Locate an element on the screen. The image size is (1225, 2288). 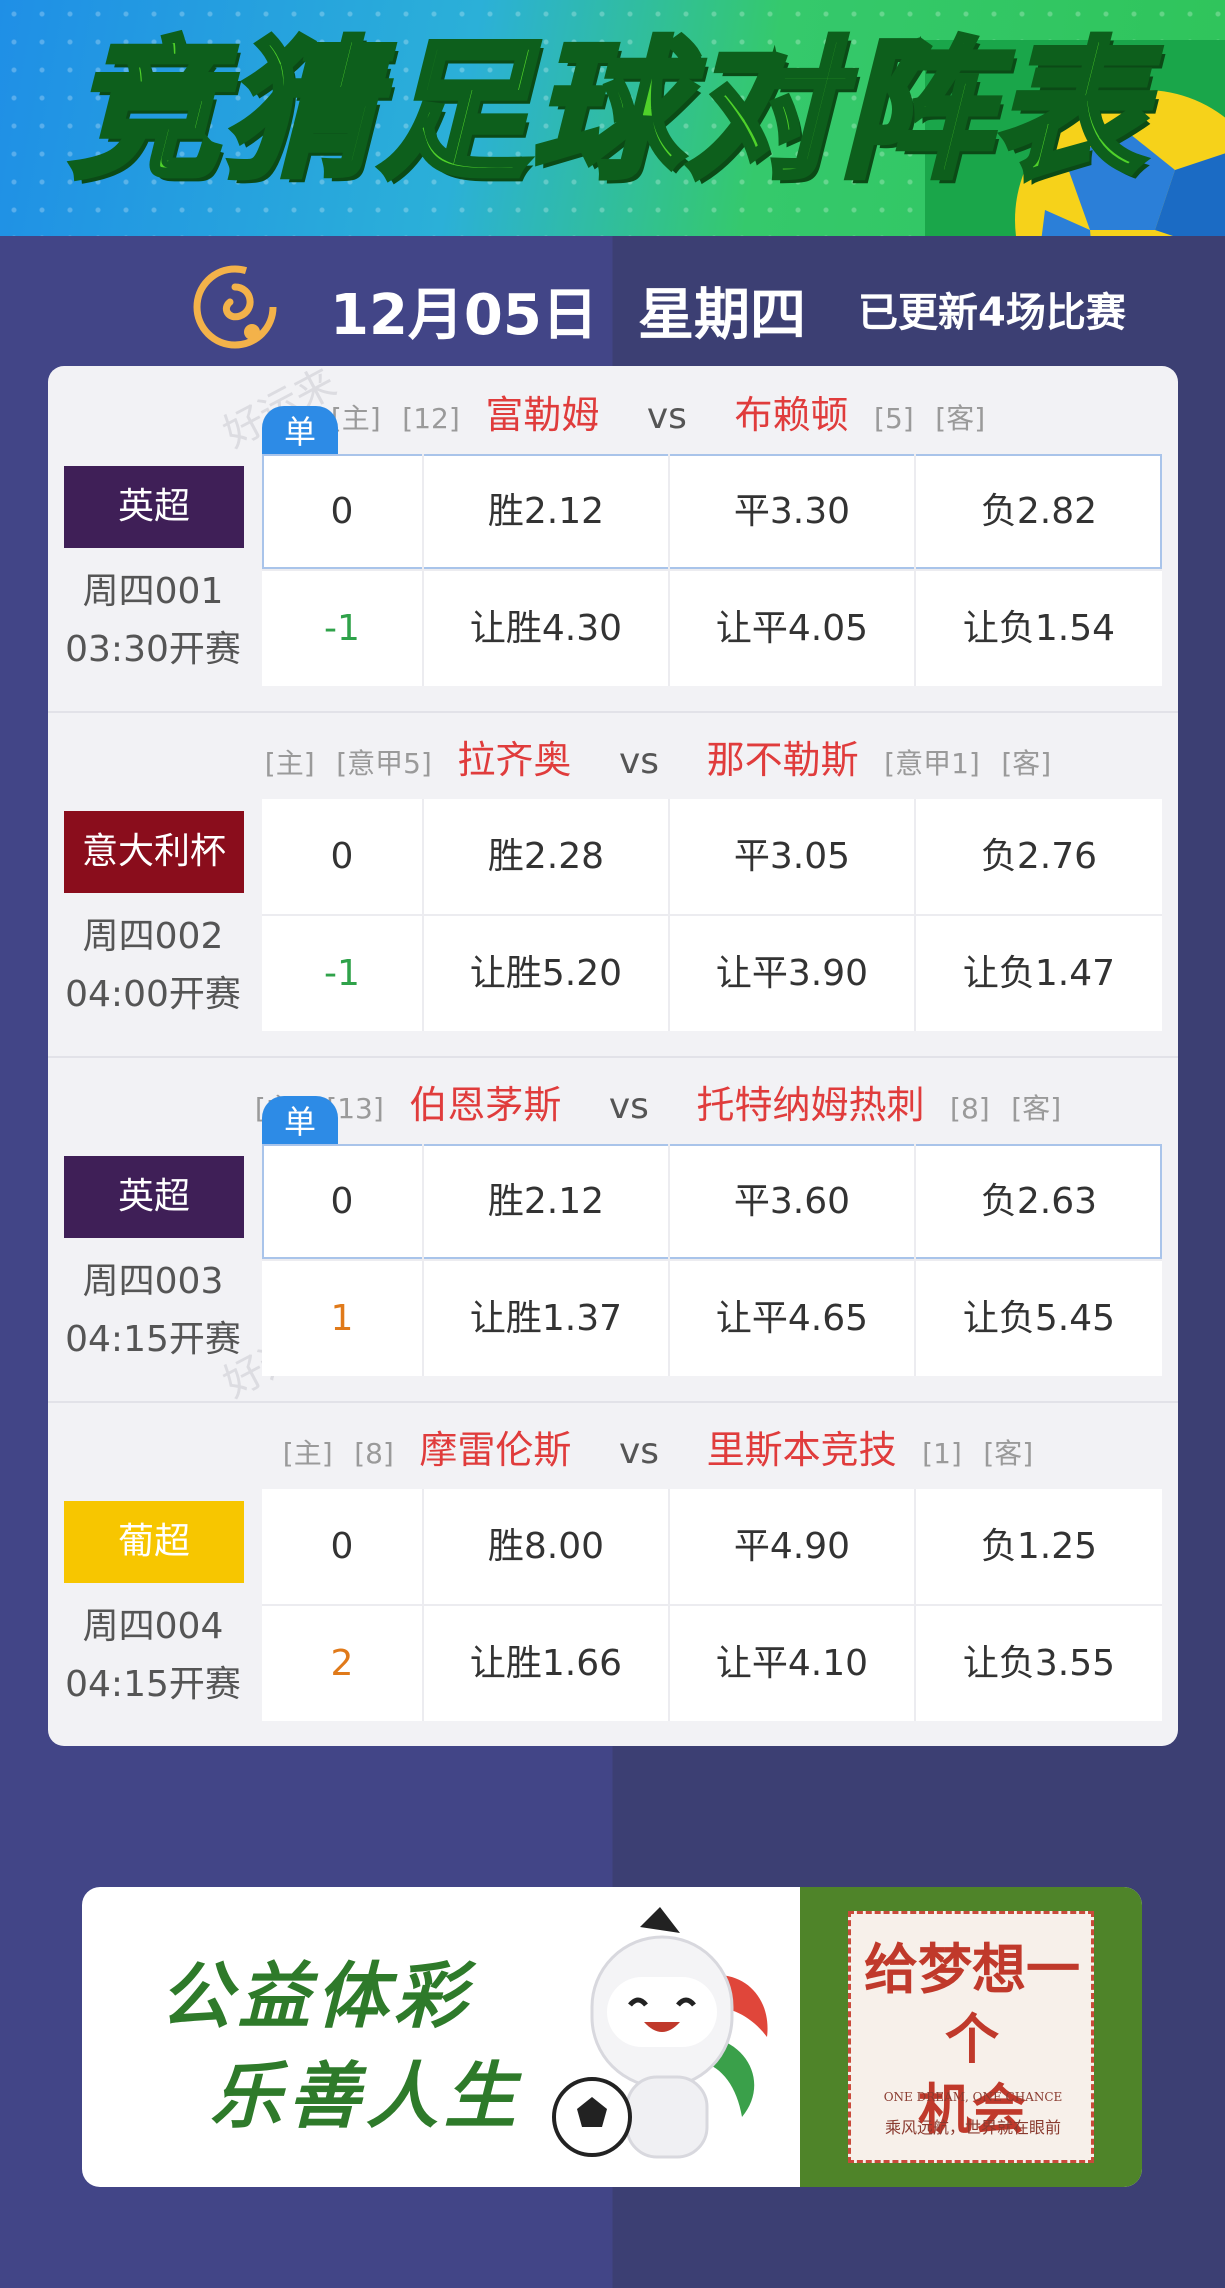
home-team: 伯恩茅斯 is located at coordinates (485, 1105).